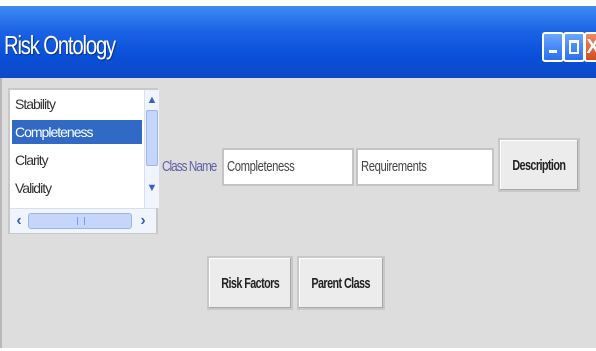  I want to click on list-item: Validity, so click(77, 187).